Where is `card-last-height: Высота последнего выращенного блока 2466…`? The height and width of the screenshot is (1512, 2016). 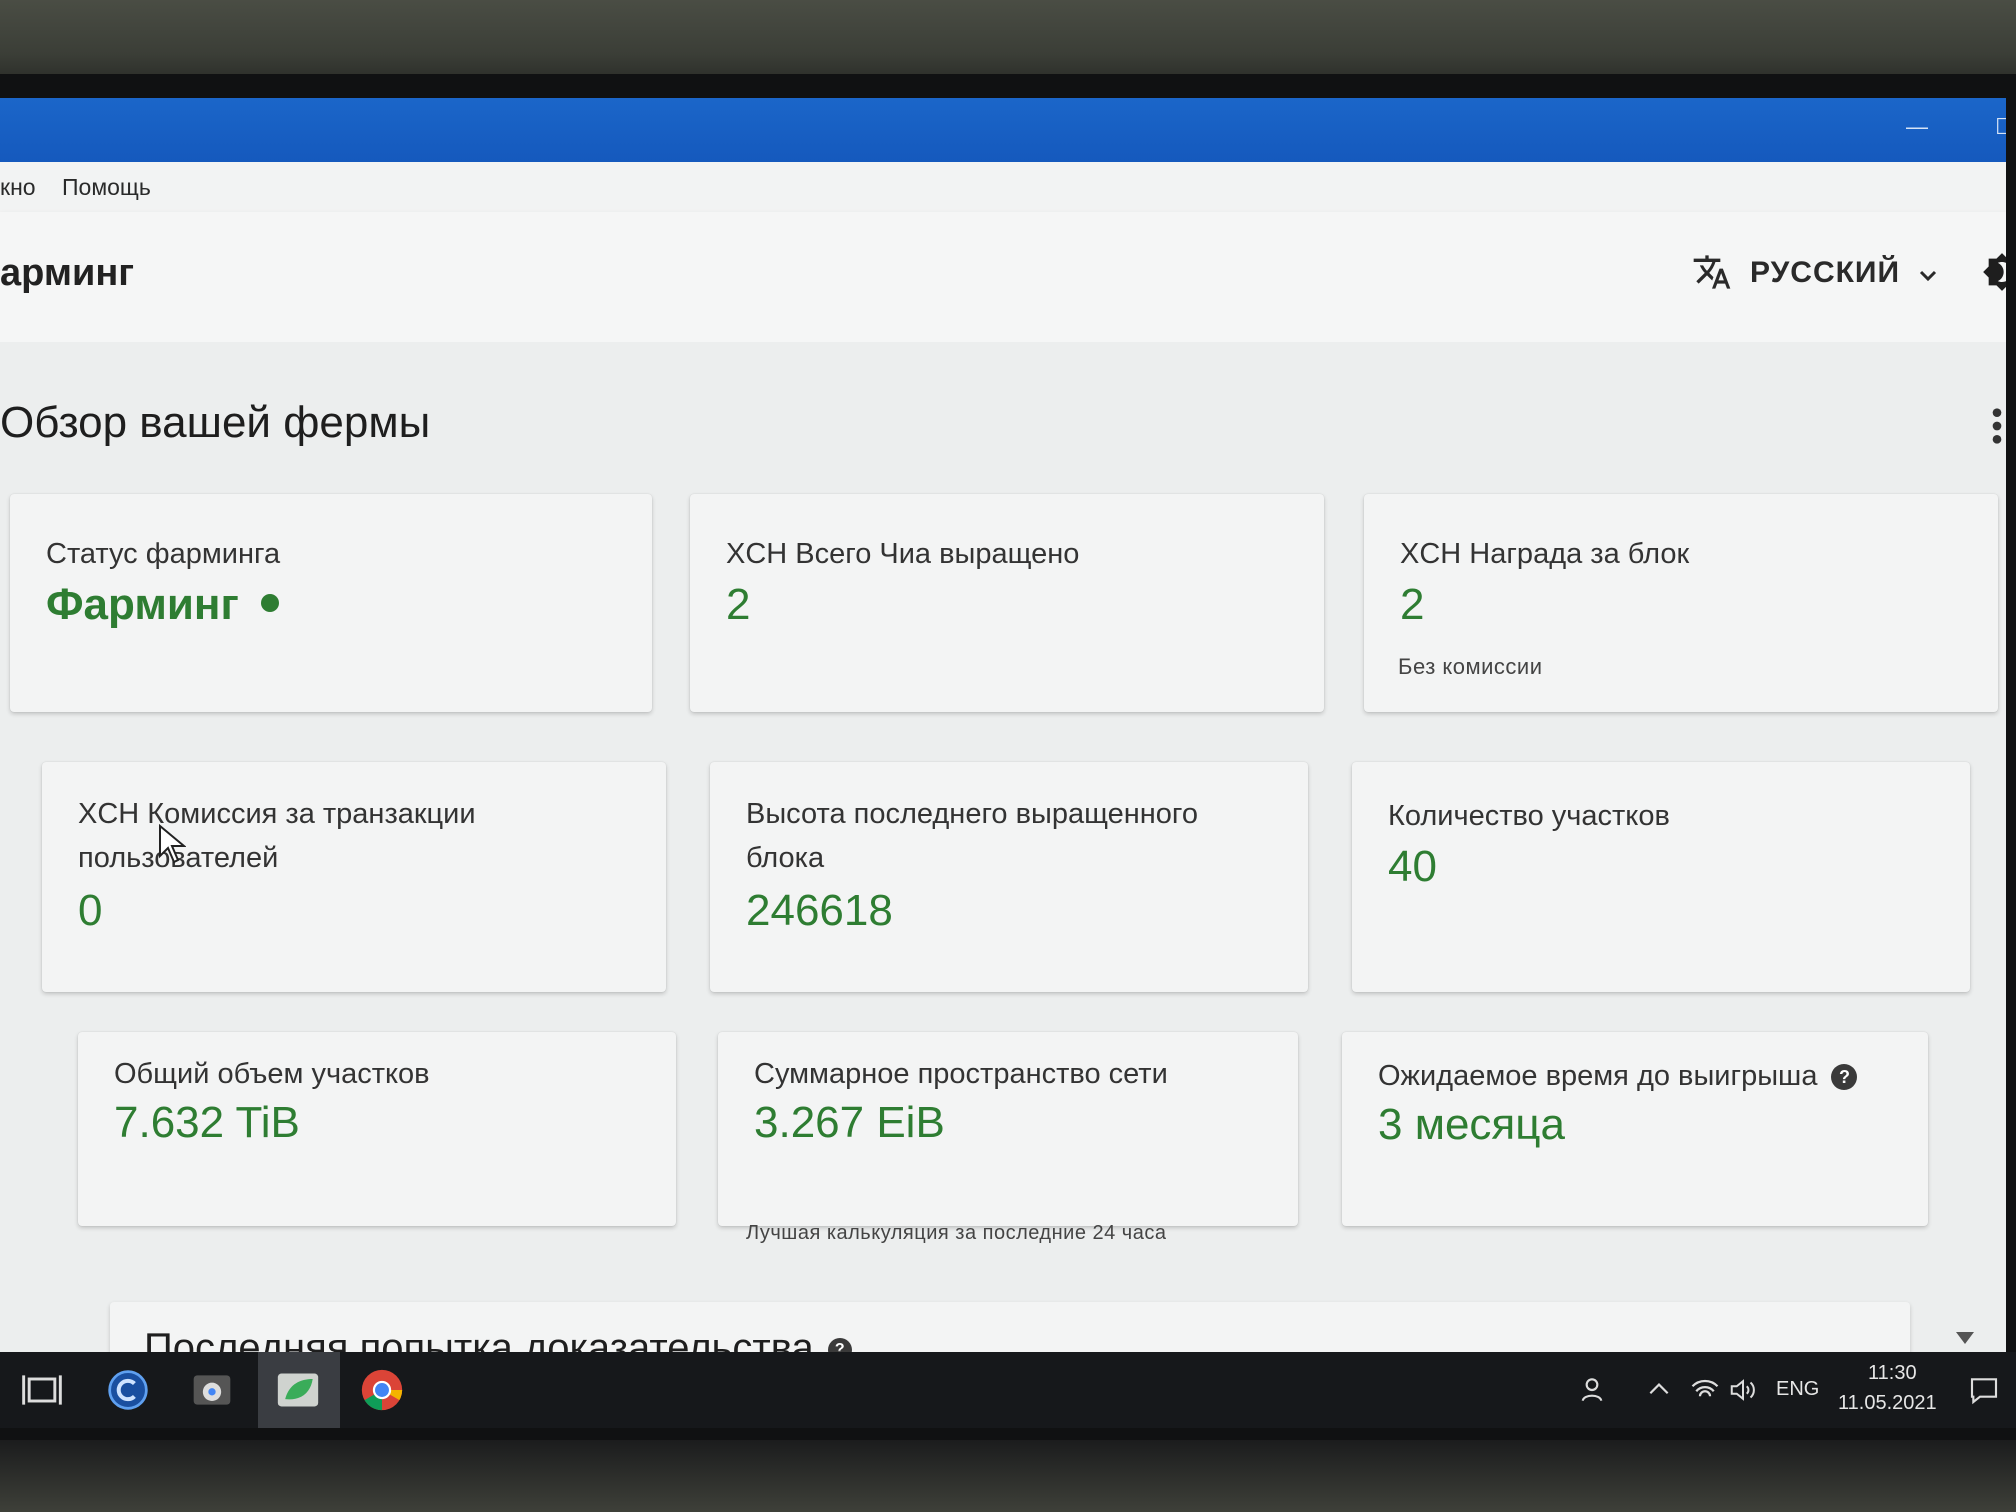
card-last-height: Высота последнего выращенного блока 2466… is located at coordinates (1009, 877).